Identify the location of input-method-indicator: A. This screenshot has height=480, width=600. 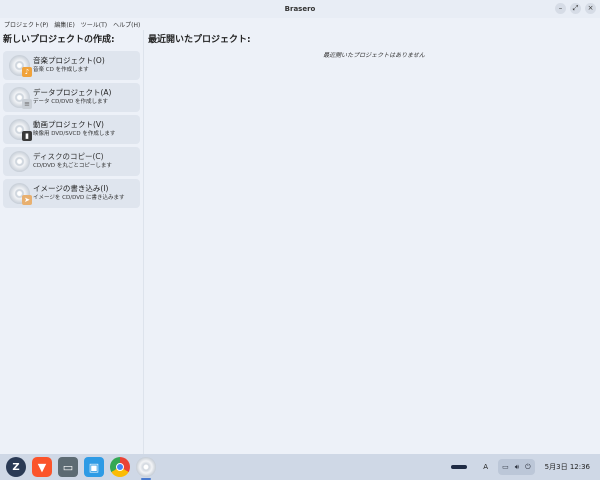
(485, 467).